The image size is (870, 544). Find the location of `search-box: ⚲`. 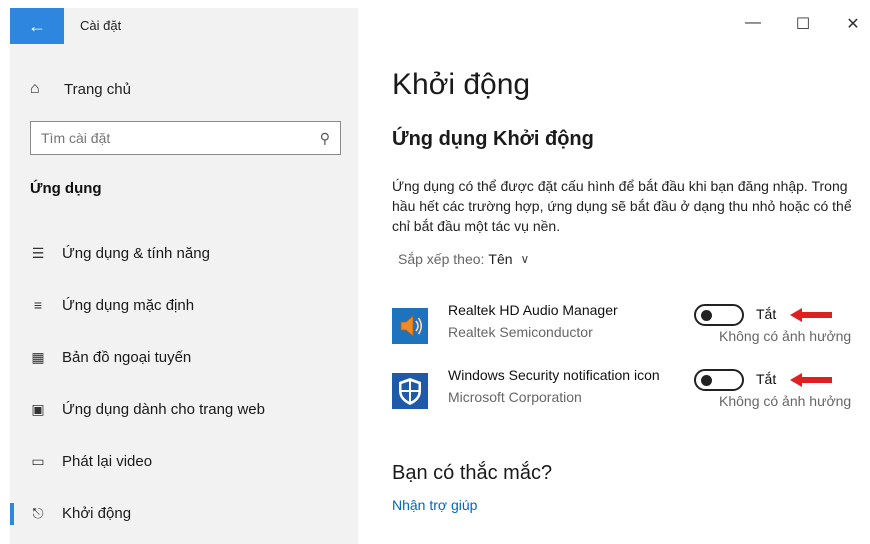

search-box: ⚲ is located at coordinates (185, 138).